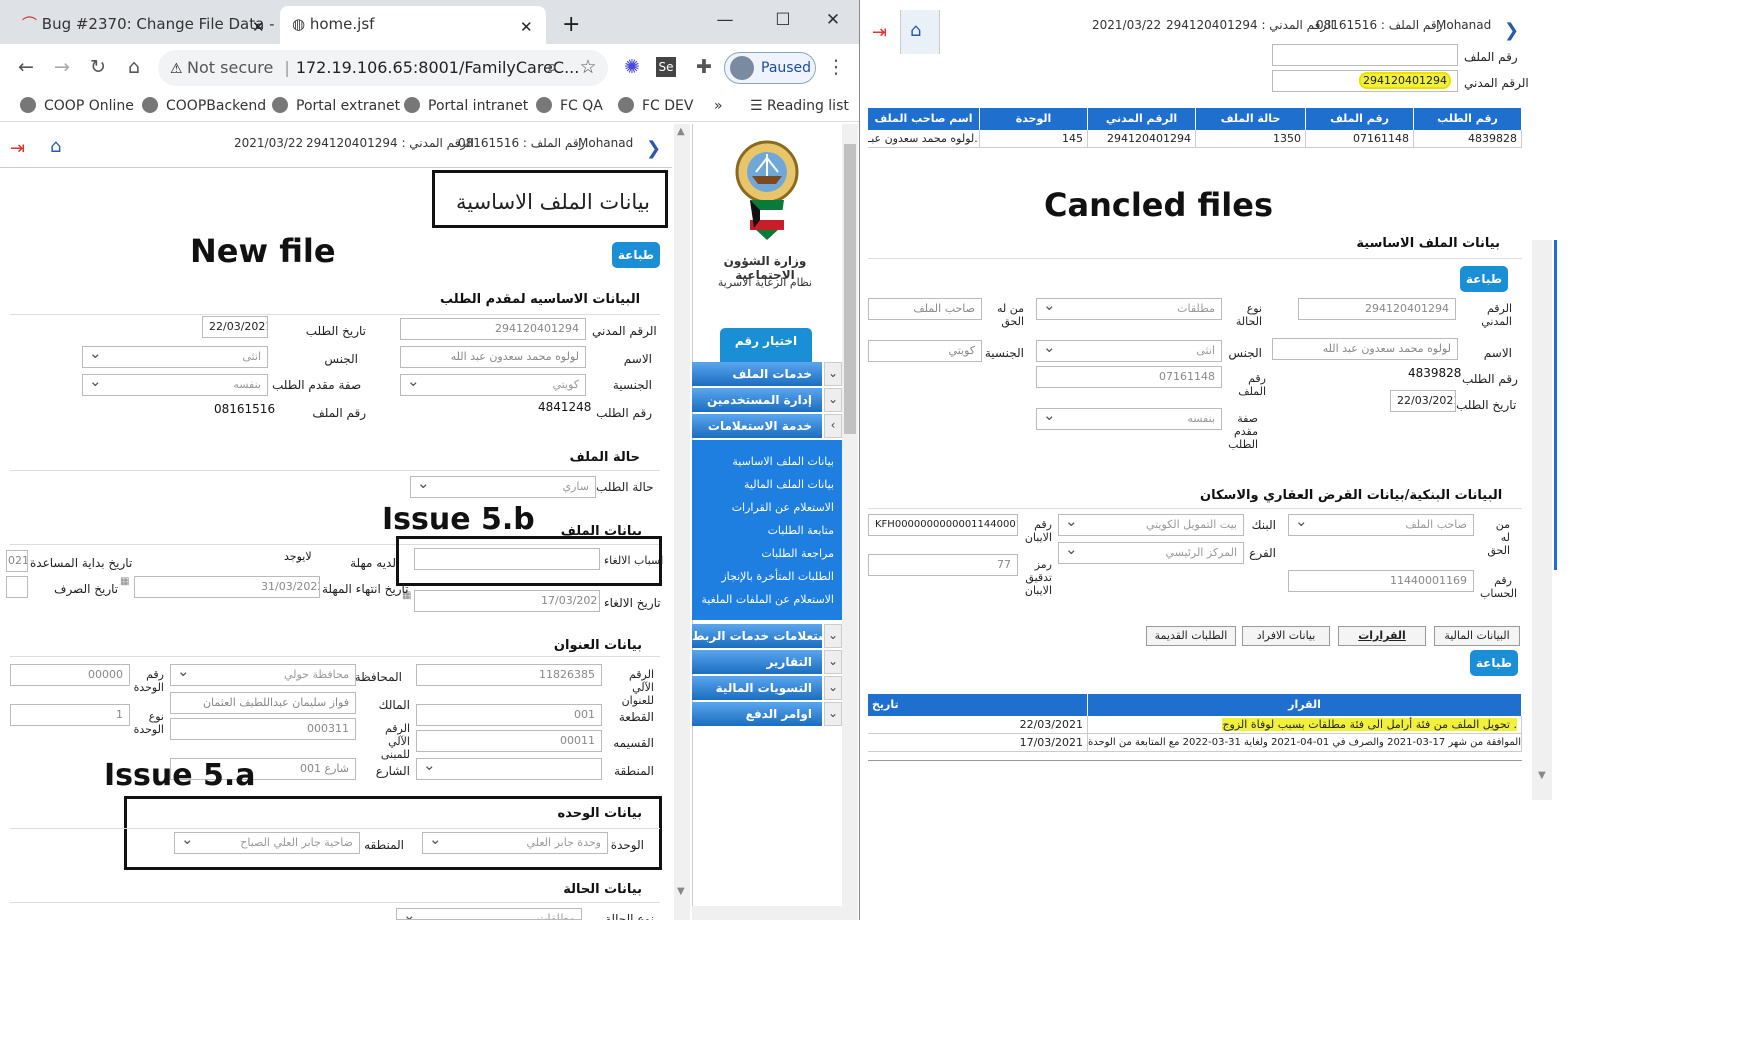 The width and height of the screenshot is (1752, 1056). Describe the element at coordinates (515, 843) in the screenshot. I see `unit-select: وحدة جابر العلي` at that location.